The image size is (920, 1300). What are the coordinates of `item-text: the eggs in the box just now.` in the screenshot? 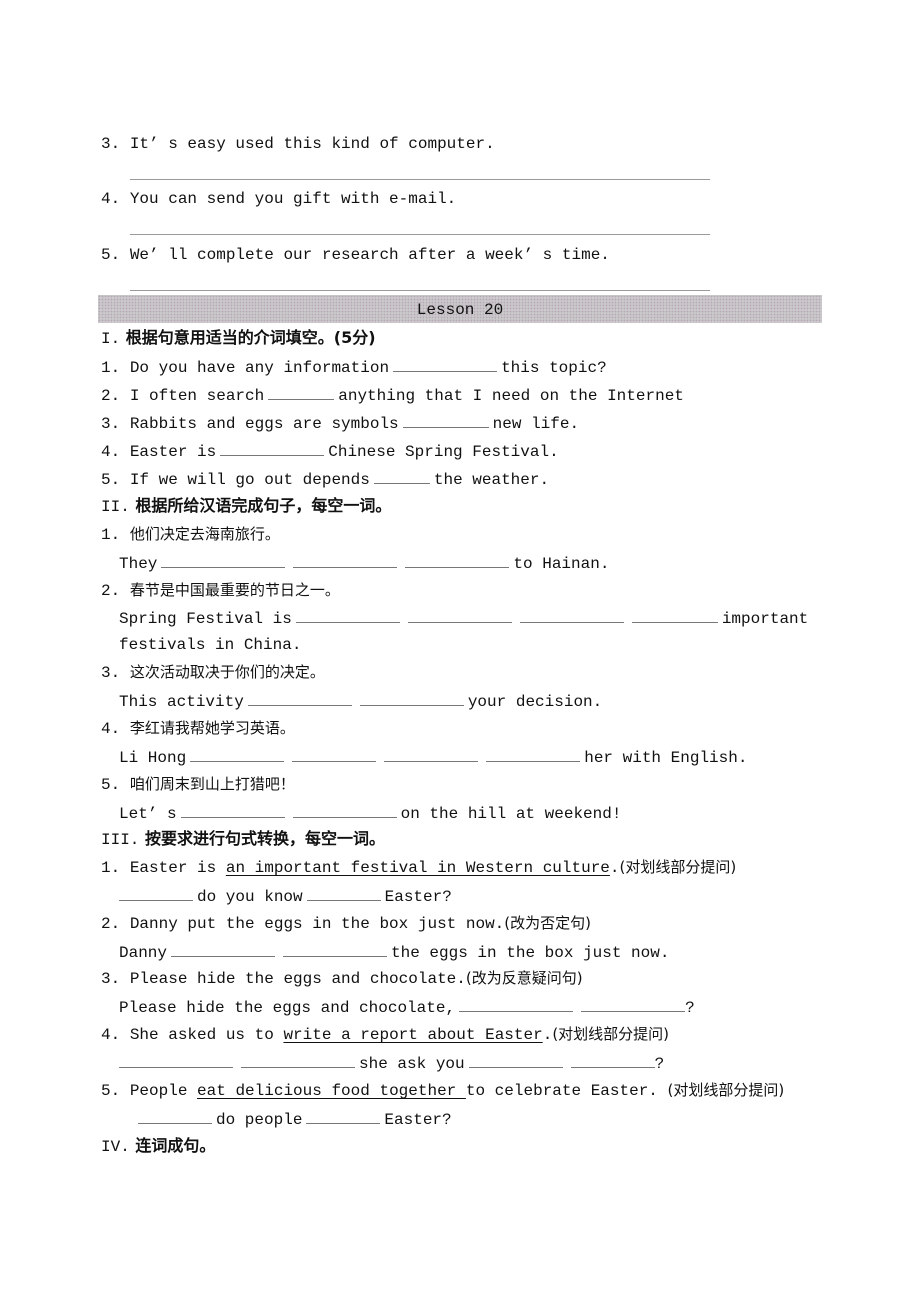 It's located at (530, 953).